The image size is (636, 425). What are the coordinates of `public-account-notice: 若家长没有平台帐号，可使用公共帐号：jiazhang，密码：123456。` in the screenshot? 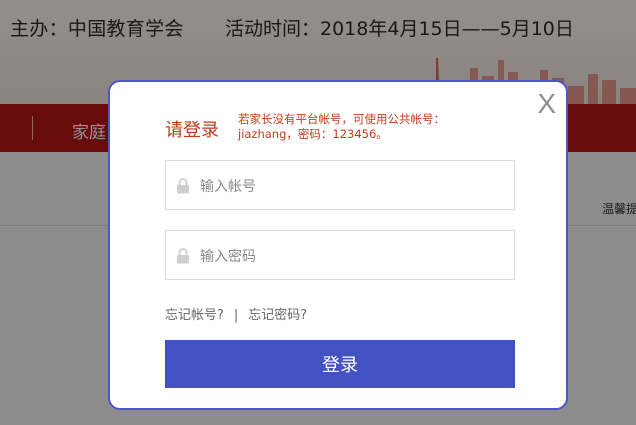 It's located at (341, 126).